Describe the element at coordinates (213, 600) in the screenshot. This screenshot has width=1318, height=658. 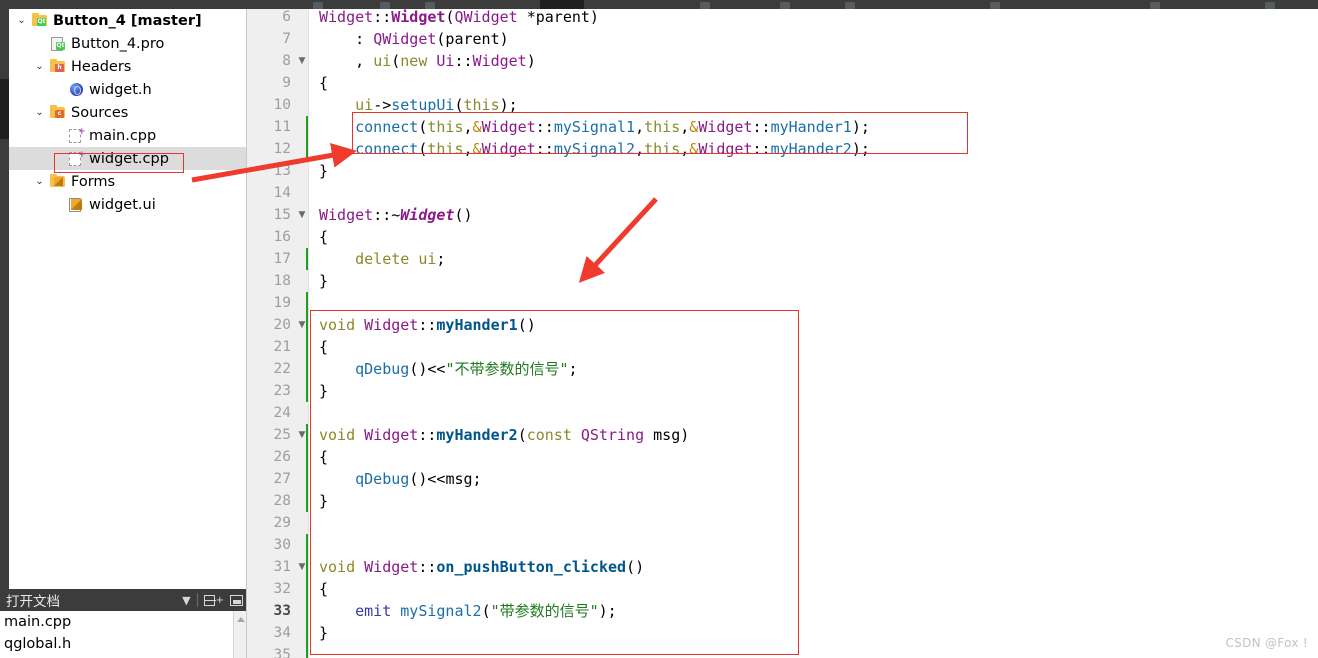
I see `split-pane-icon: +` at that location.